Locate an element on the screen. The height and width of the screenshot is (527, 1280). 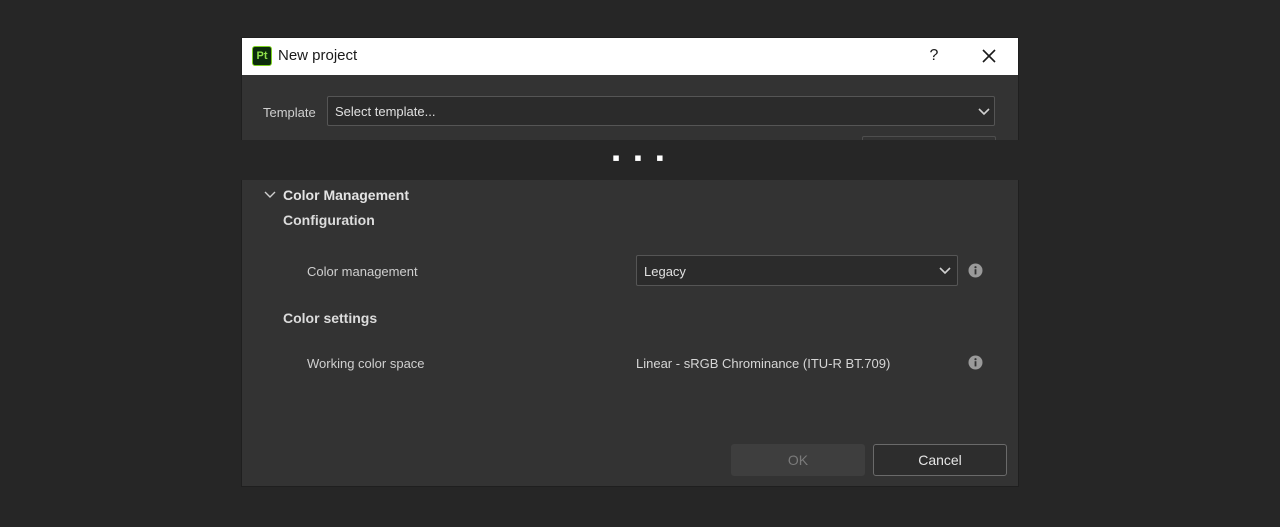
color-settings-heading: Color settings is located at coordinates (330, 318).